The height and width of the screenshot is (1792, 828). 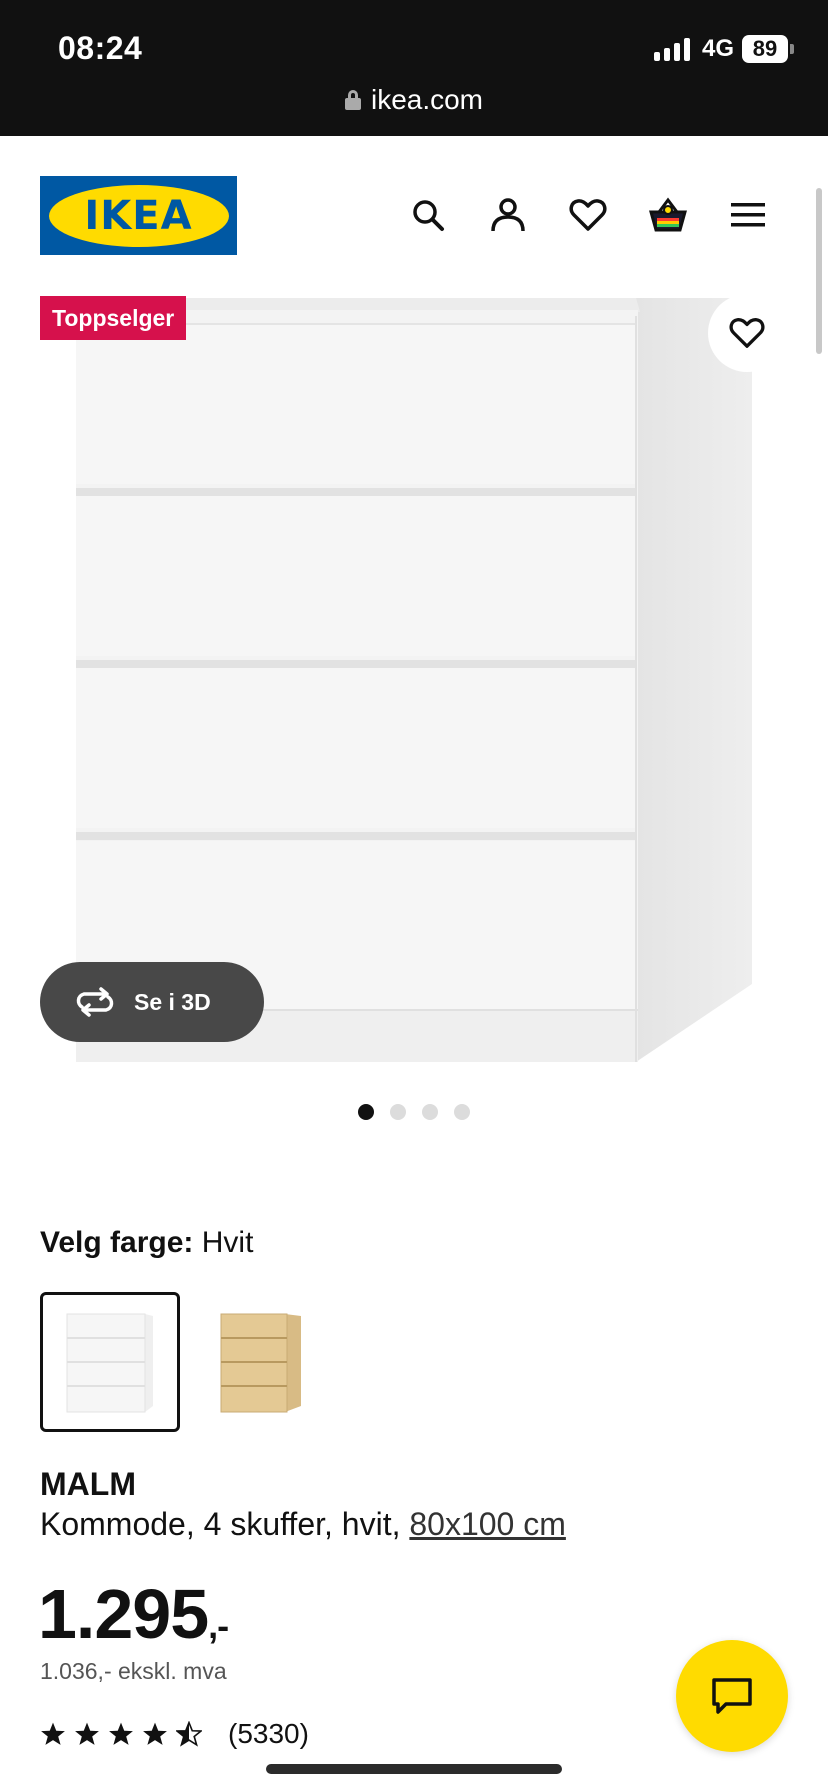 I want to click on shopping-bag-icon, so click(x=668, y=215).